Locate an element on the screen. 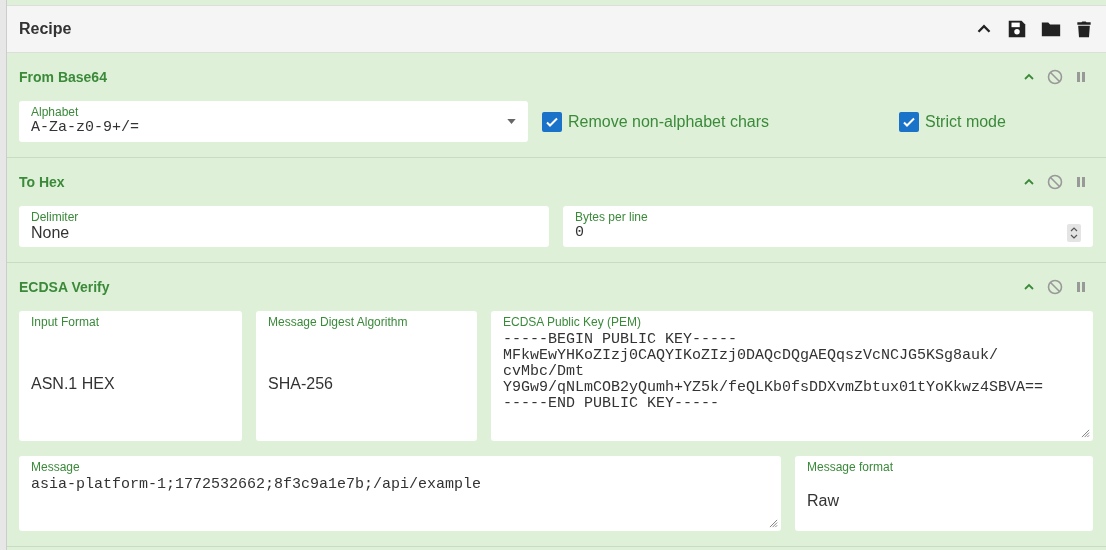 The image size is (1106, 550). input-field: Input Format ASN.1 HEX is located at coordinates (130, 376).